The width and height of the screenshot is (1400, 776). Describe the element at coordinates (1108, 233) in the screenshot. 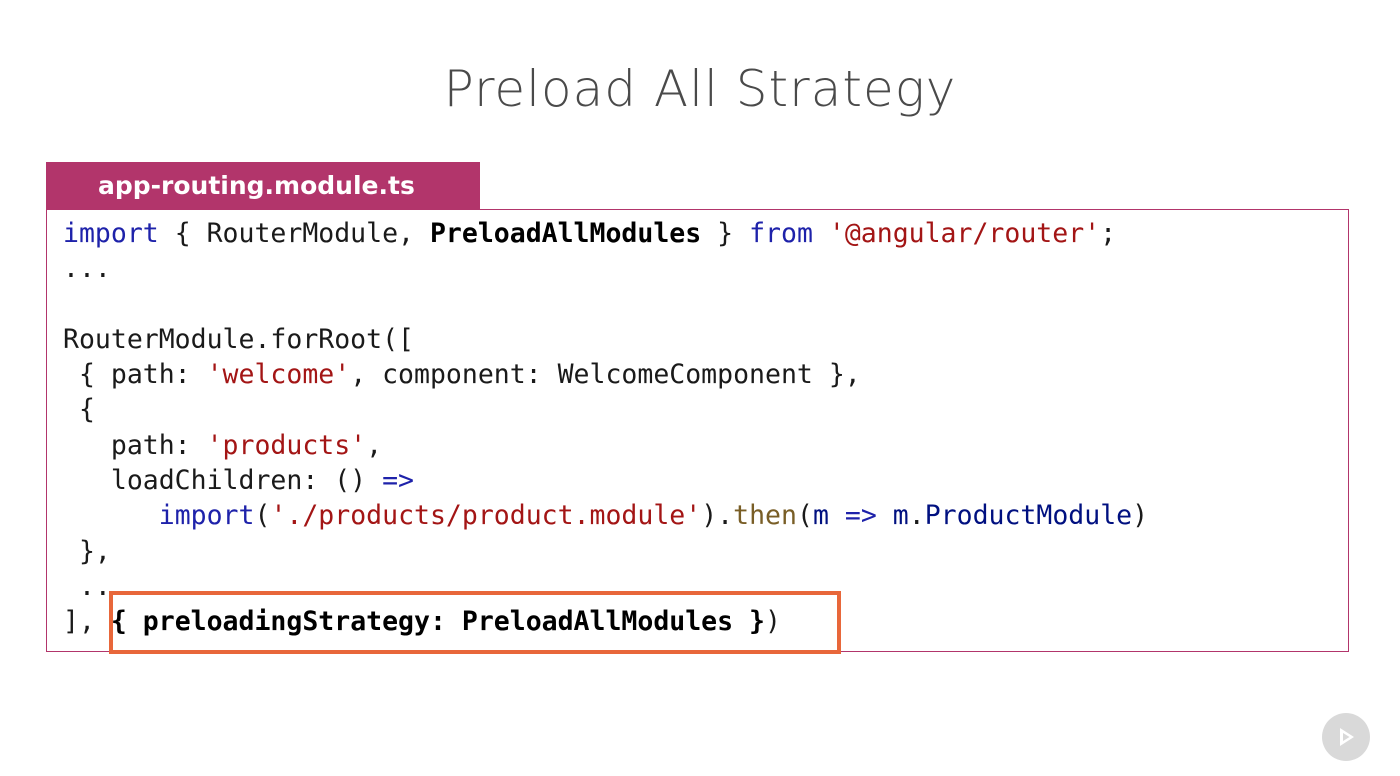

I see `code-text: ;` at that location.